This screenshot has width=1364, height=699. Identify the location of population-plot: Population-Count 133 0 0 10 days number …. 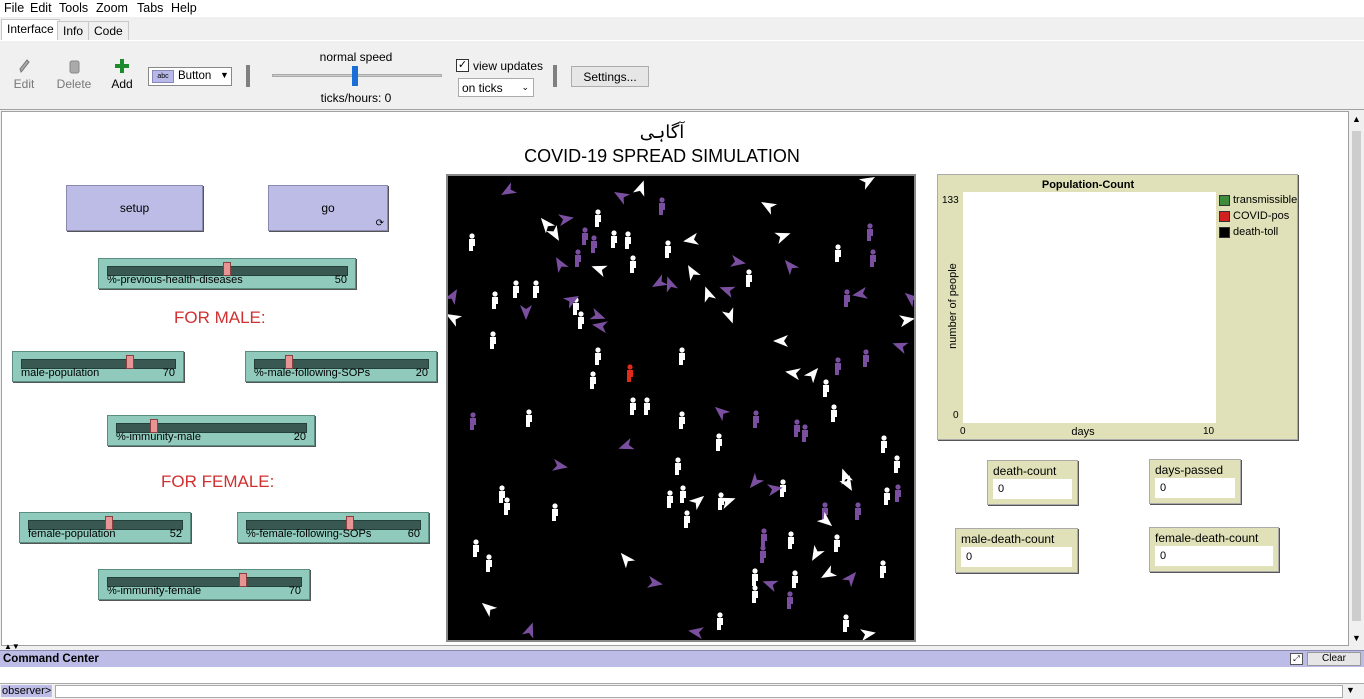
(1117, 307).